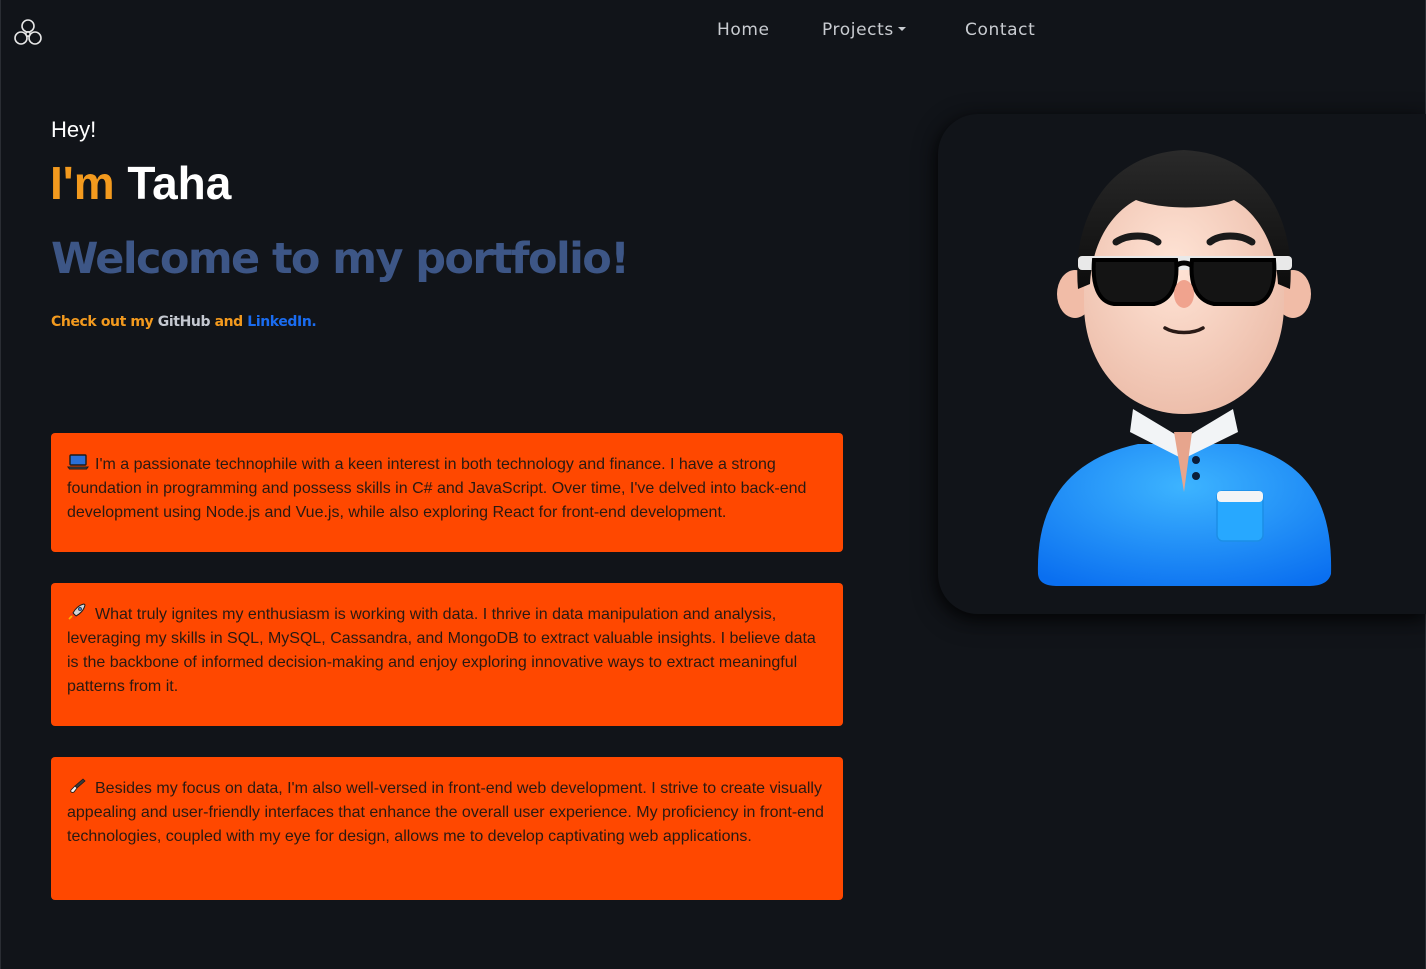  Describe the element at coordinates (901, 28) in the screenshot. I see `caret-down-icon` at that location.